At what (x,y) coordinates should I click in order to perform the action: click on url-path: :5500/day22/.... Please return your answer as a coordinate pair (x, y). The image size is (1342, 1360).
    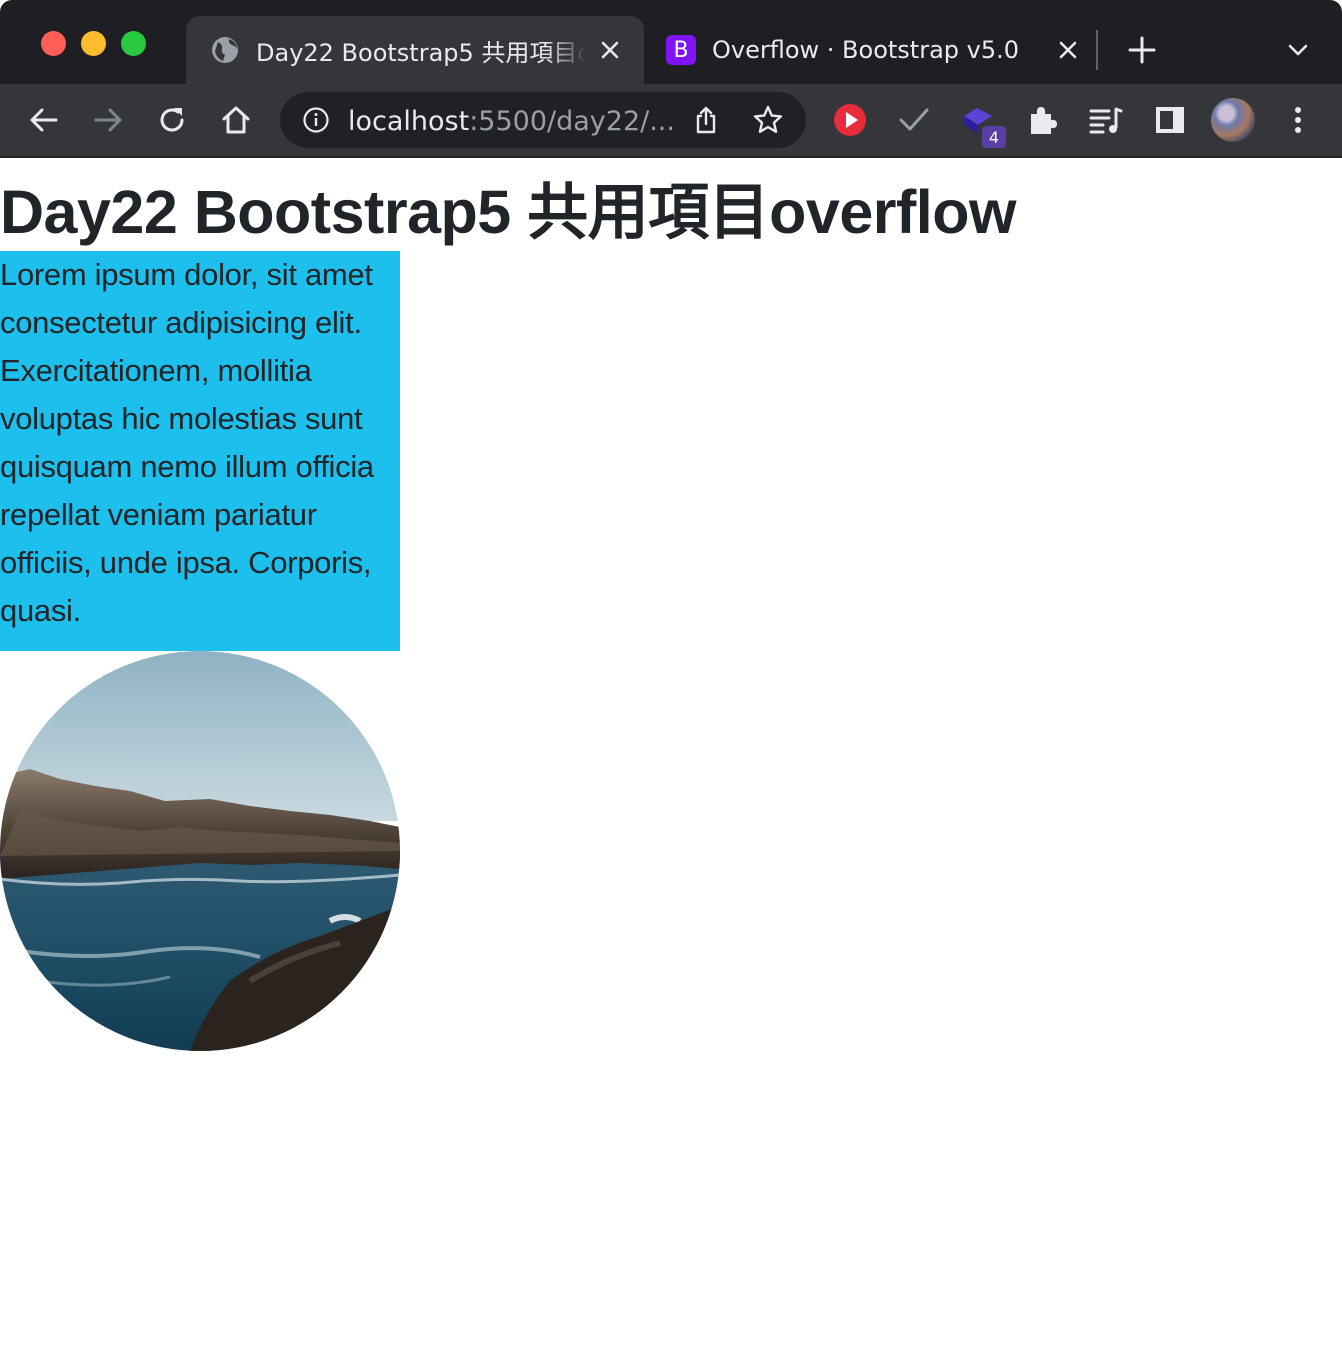
    Looking at the image, I should click on (572, 121).